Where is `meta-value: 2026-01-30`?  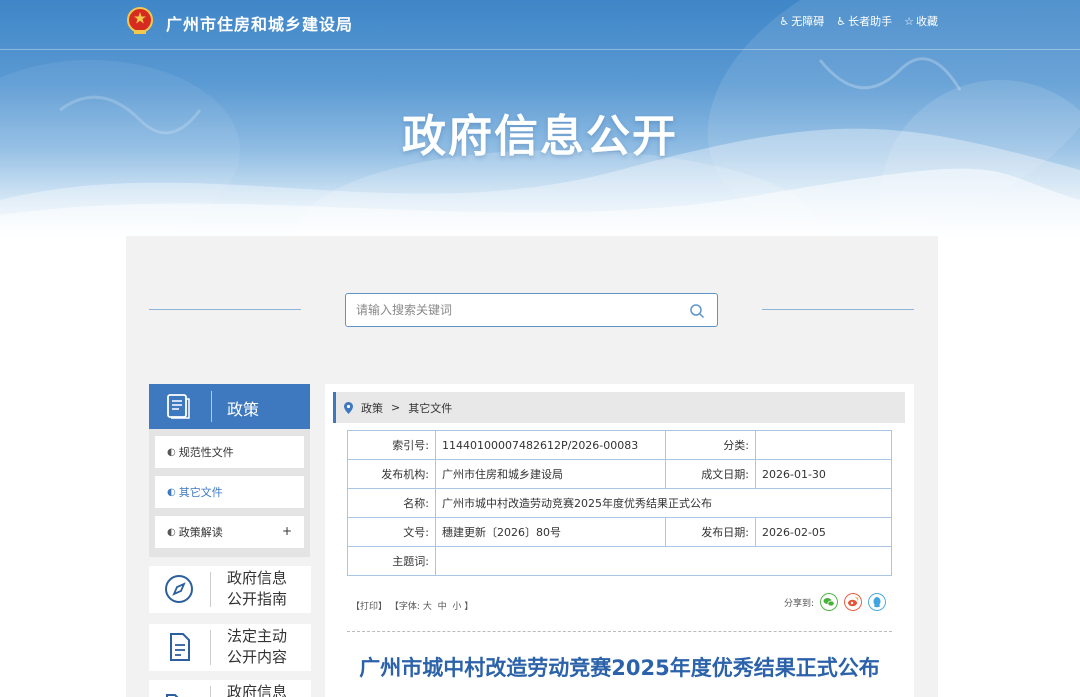
meta-value: 2026-01-30 is located at coordinates (823, 474).